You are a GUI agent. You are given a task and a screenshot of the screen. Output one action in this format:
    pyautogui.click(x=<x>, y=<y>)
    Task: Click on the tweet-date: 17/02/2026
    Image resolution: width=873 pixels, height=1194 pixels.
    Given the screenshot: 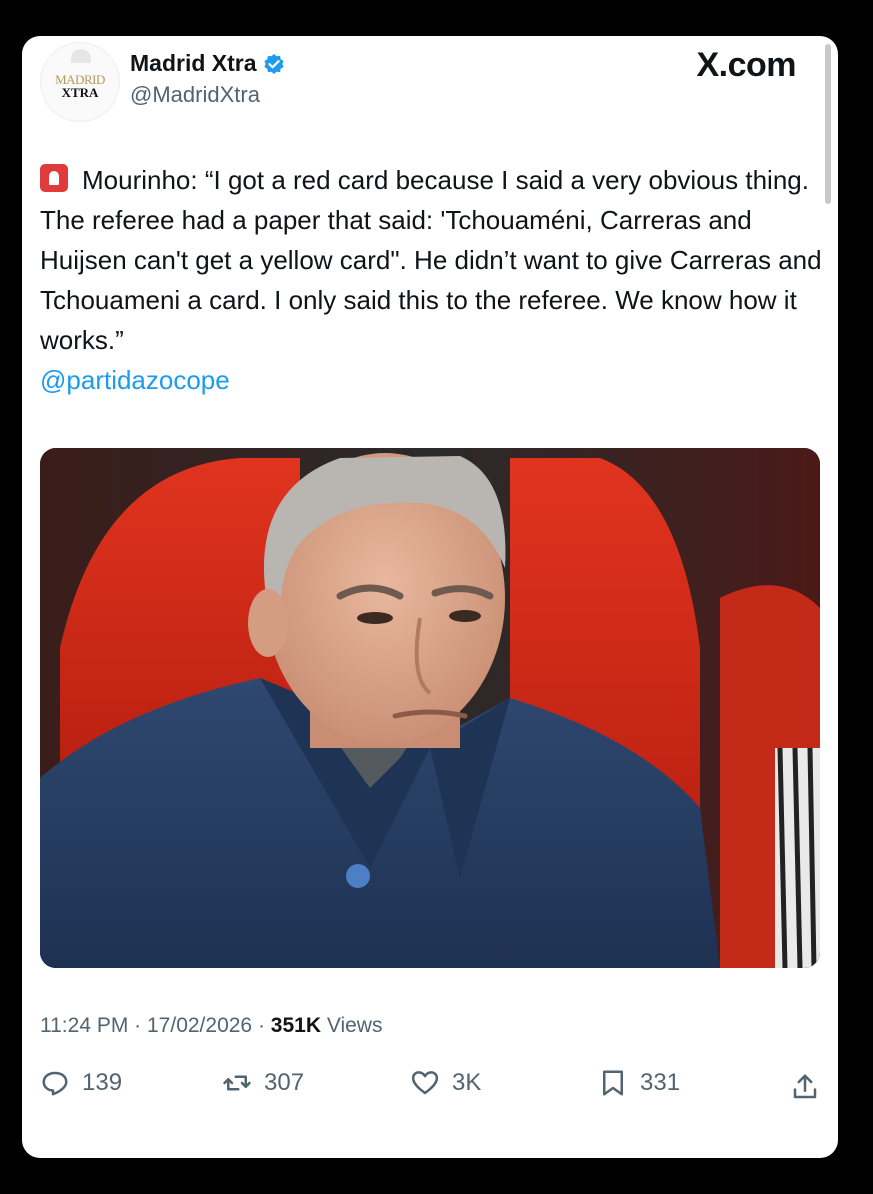 What is the action you would take?
    pyautogui.click(x=199, y=1025)
    